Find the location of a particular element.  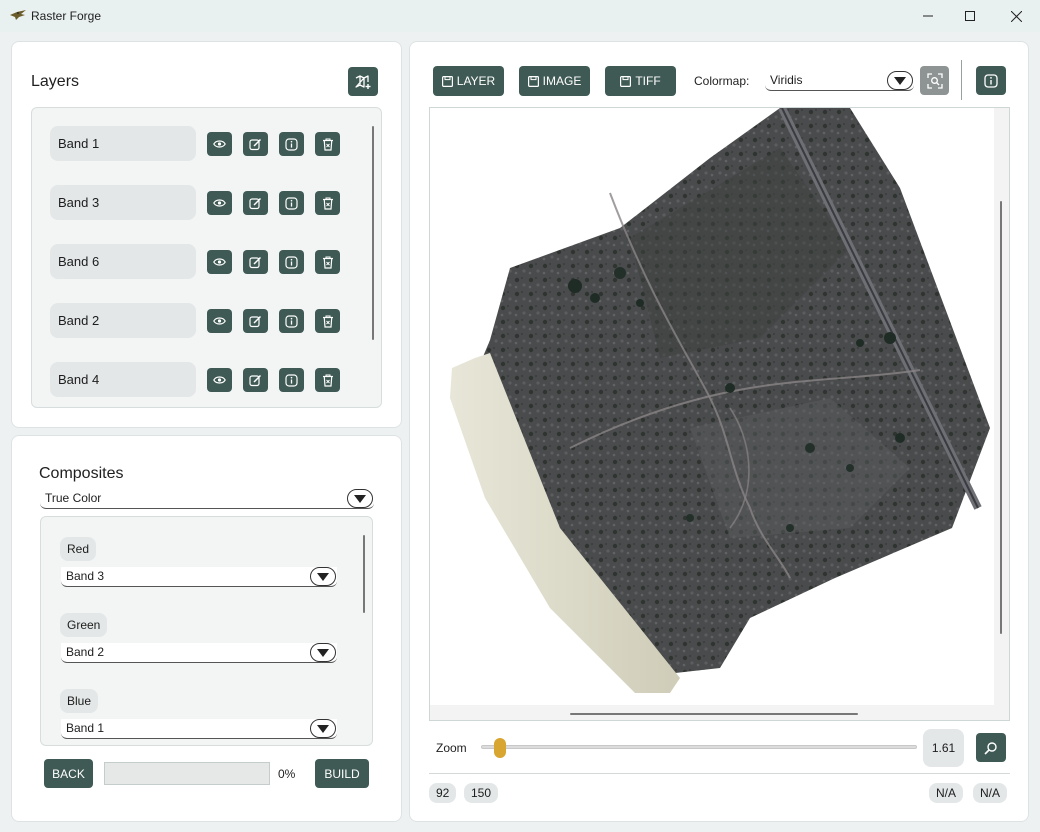

layer-row: Band 4 is located at coordinates (200, 380).